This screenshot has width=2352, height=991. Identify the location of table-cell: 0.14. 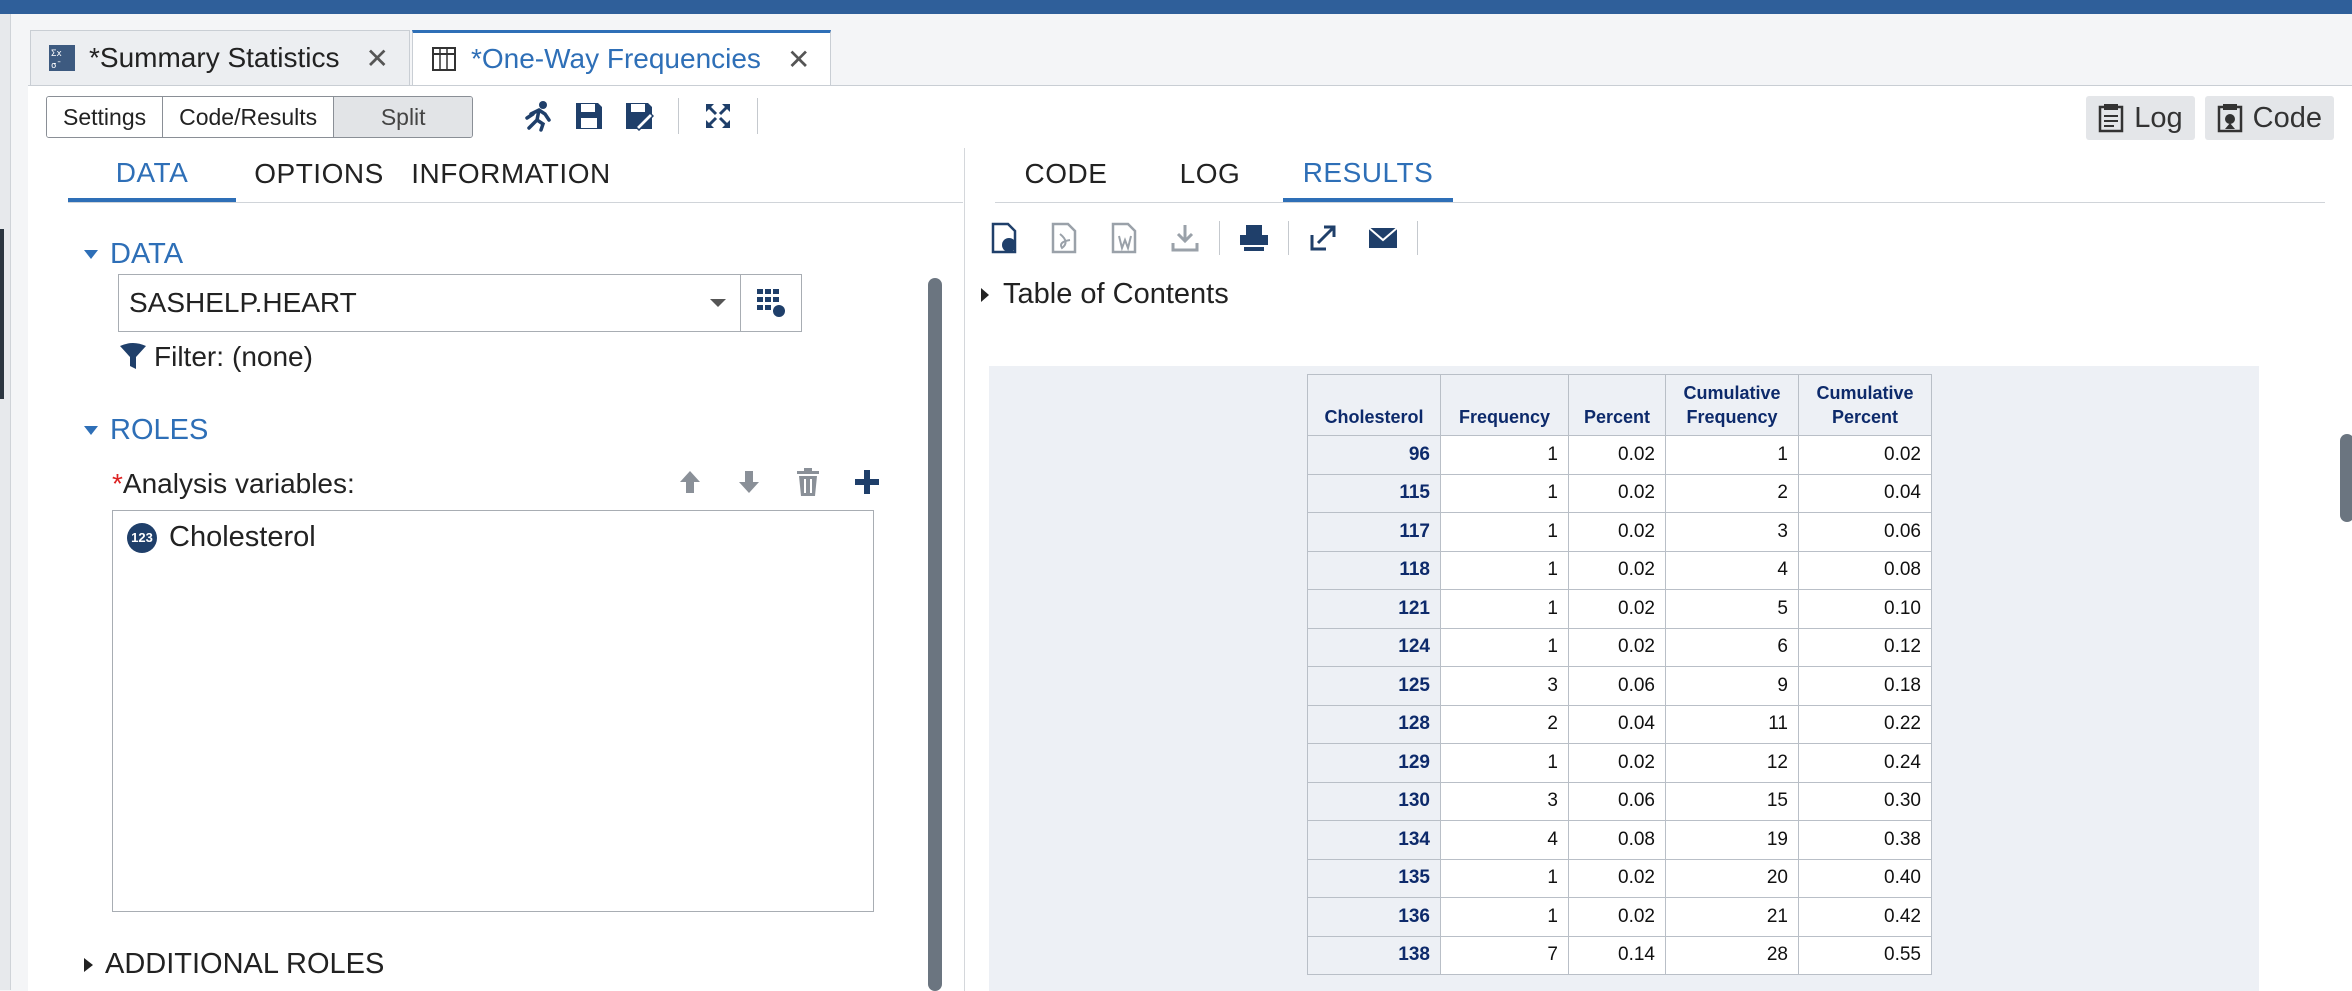
(1617, 955).